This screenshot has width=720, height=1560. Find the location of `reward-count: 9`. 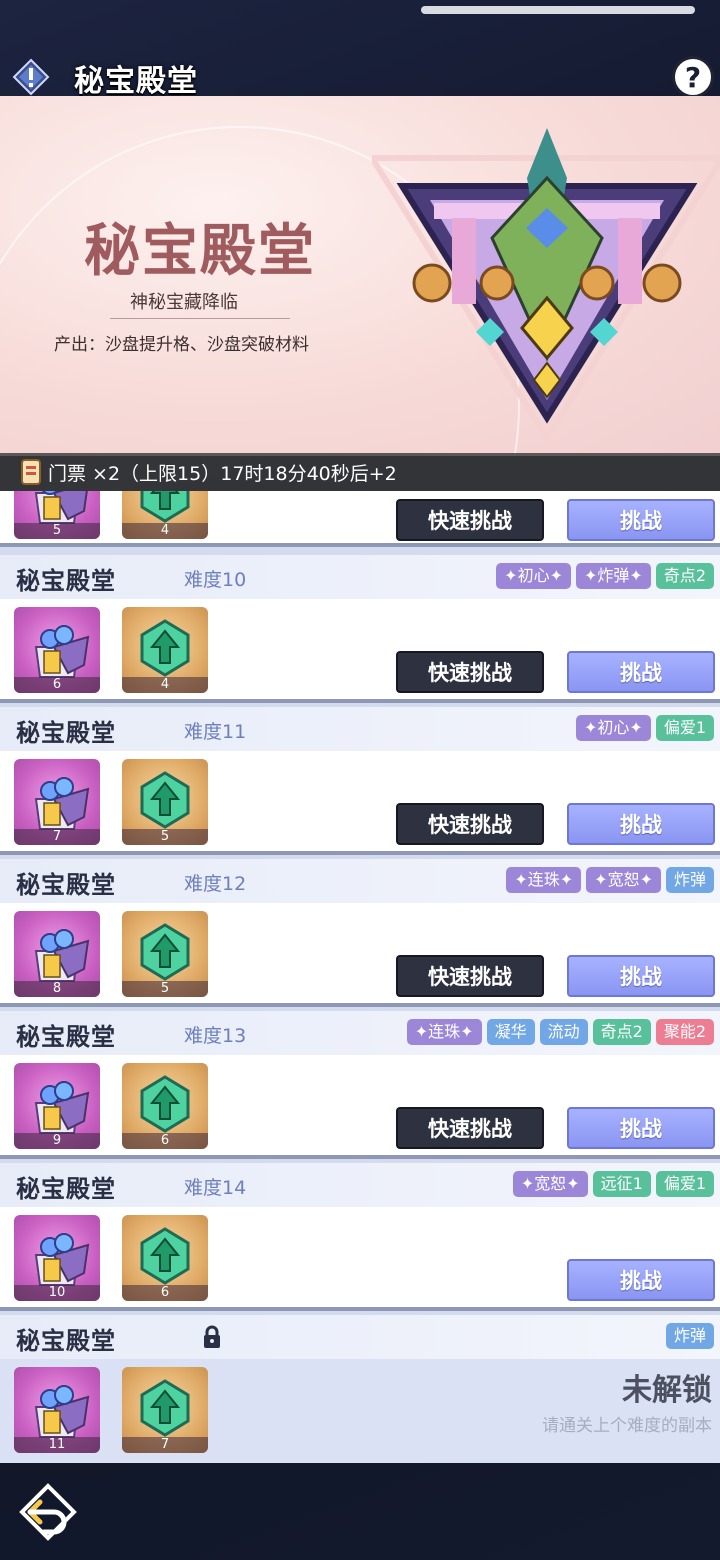

reward-count: 9 is located at coordinates (57, 1141).